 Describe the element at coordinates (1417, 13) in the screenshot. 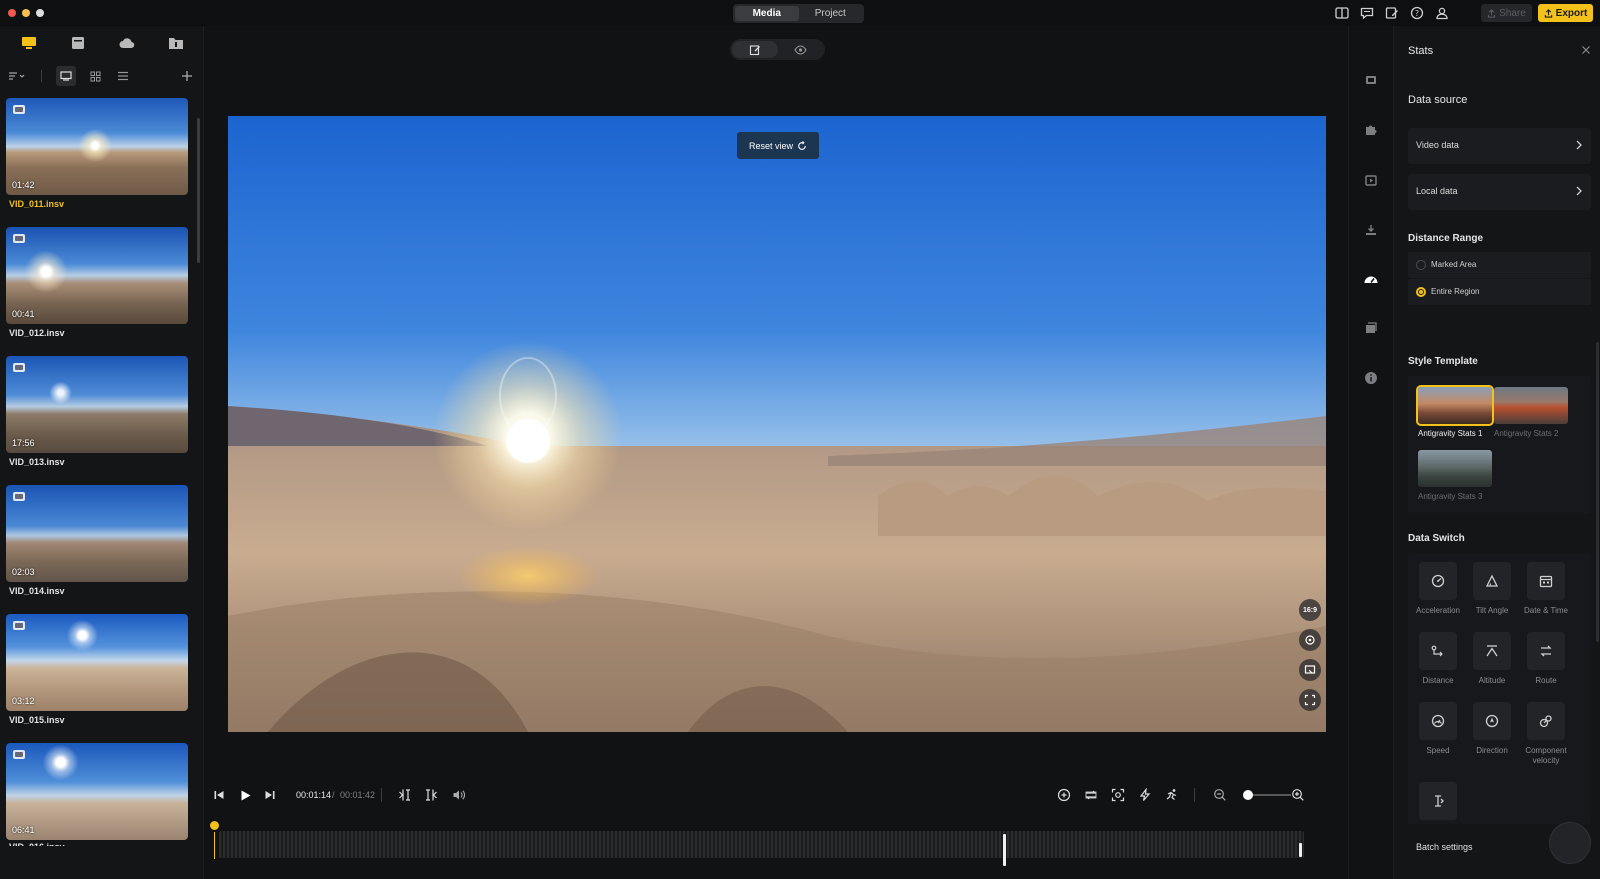

I see `help-icon: ?` at that location.